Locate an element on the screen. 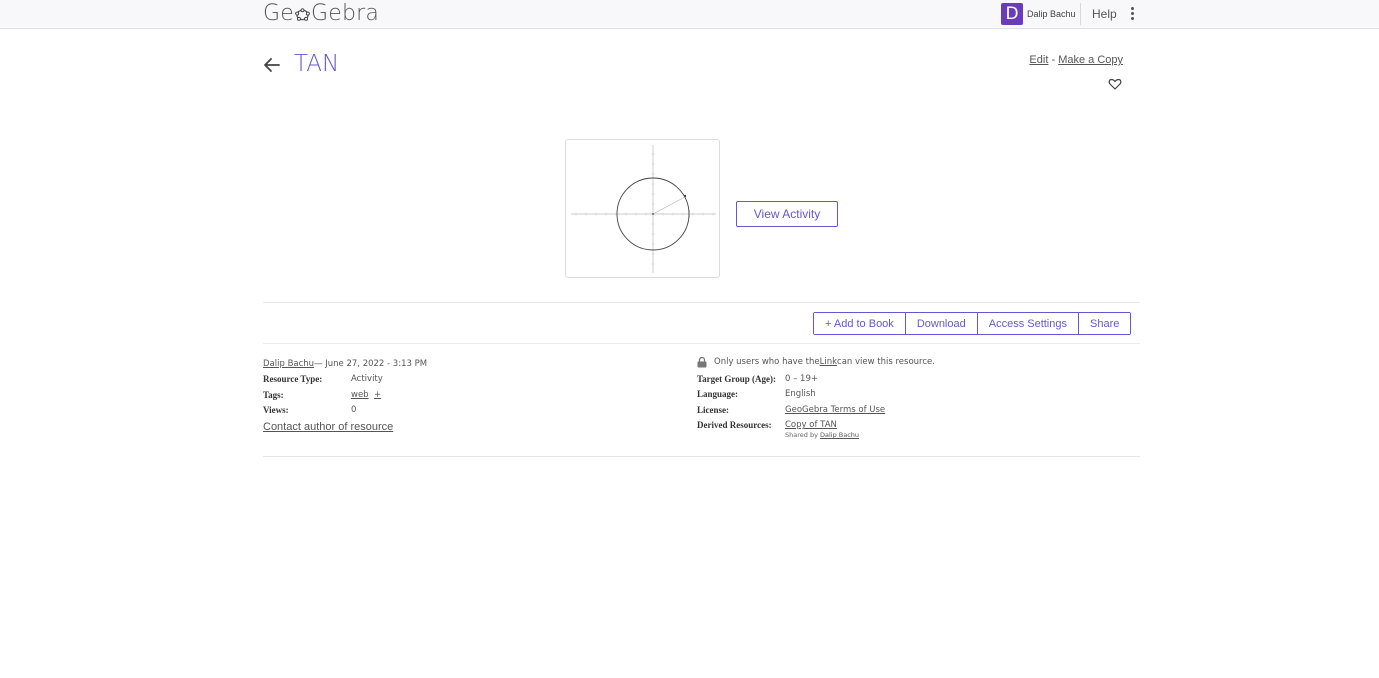  user-menu: D Dalip Bachu is located at coordinates (1038, 14).